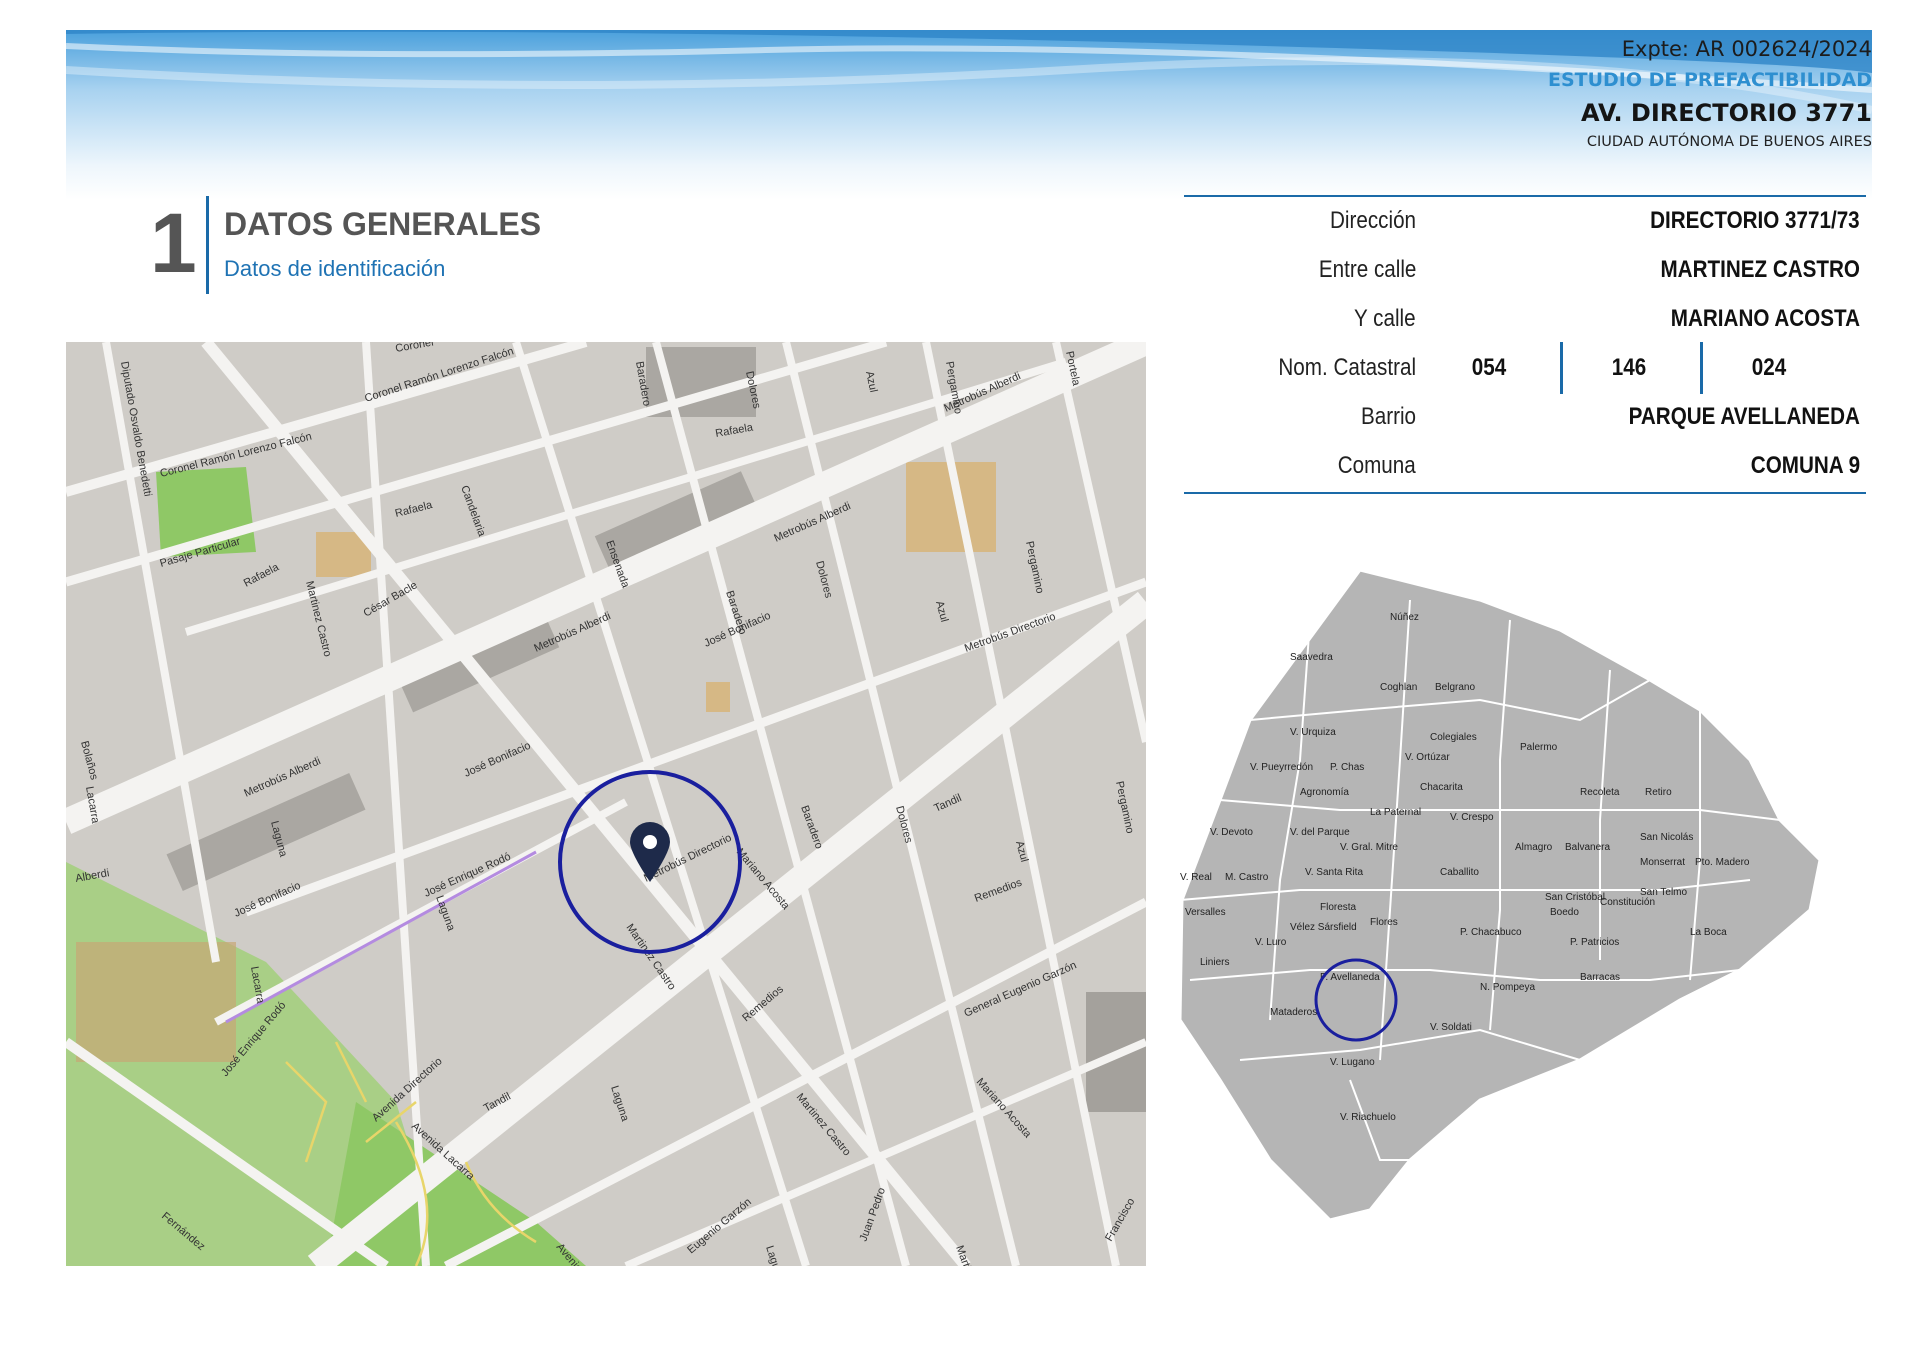 This screenshot has width=1920, height=1357. Describe the element at coordinates (1534, 847) in the screenshot. I see `barrio-label: Almagro` at that location.